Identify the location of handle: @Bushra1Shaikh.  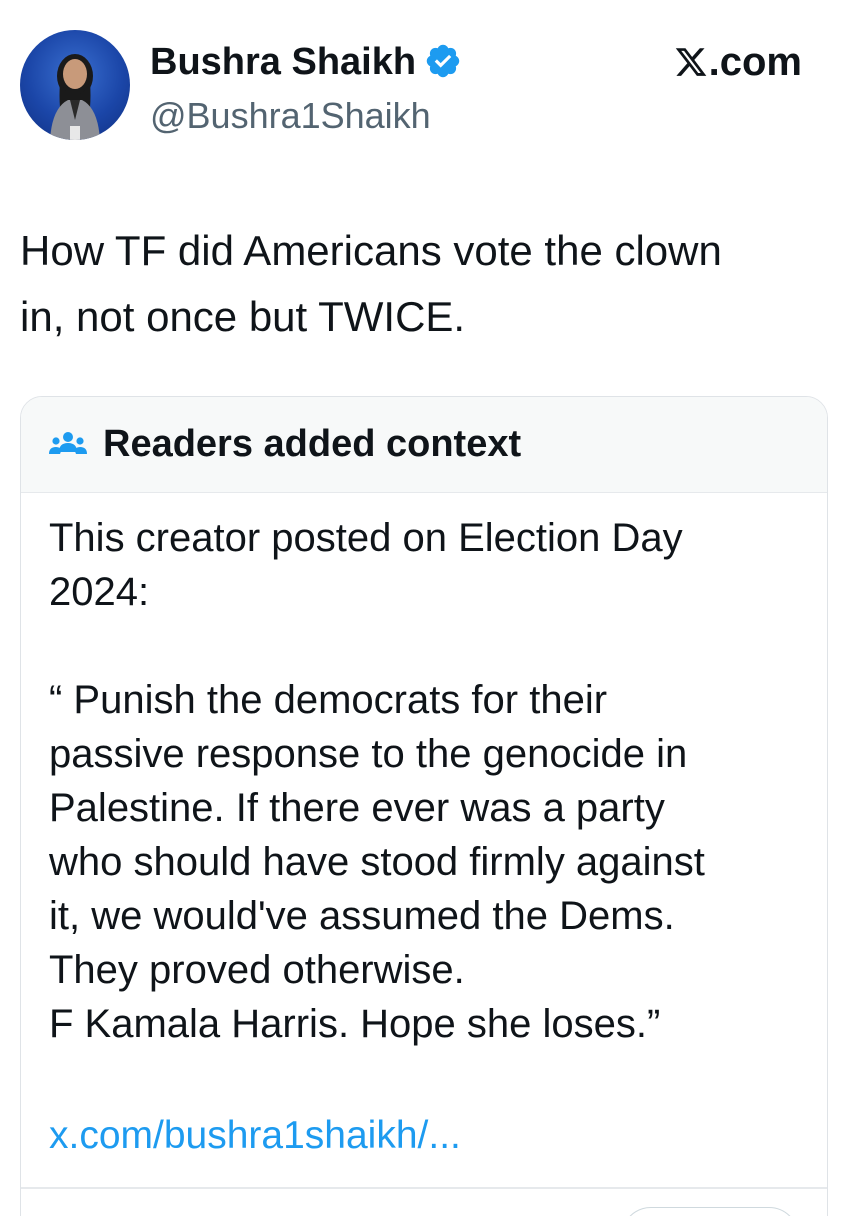
(290, 116).